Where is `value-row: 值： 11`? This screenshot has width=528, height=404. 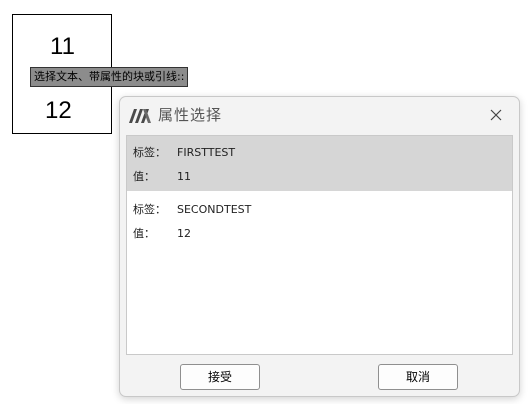
value-row: 值： 11 is located at coordinates (162, 177).